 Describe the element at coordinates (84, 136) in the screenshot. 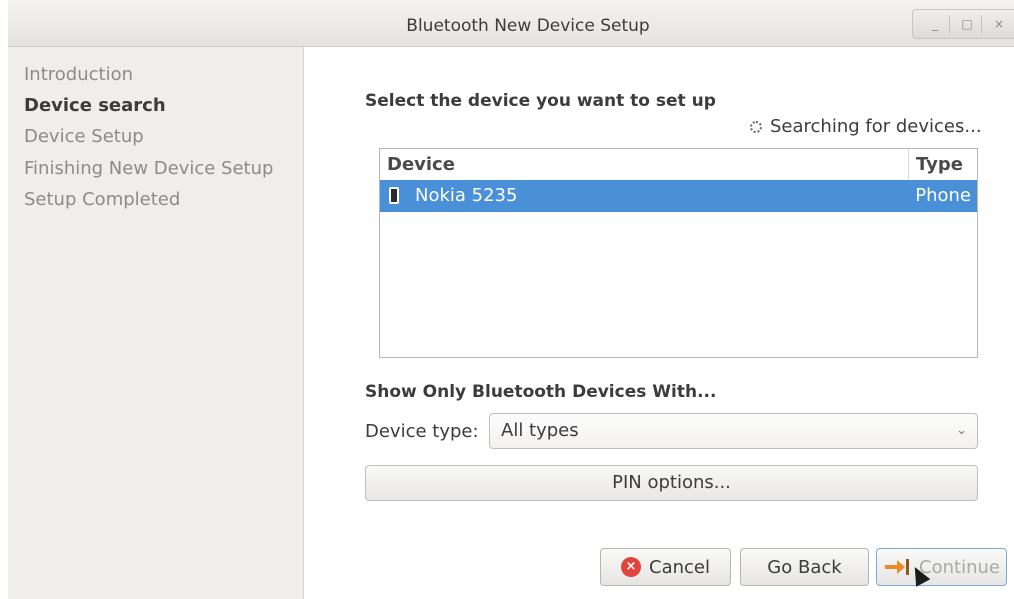

I see `step-device-setup: Device Setup` at that location.